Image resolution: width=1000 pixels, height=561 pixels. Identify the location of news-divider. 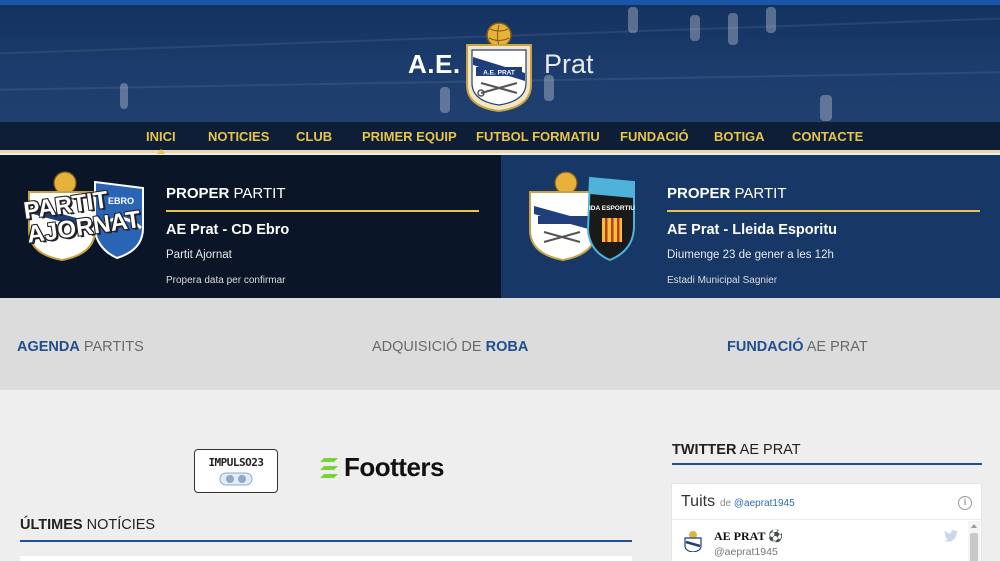
(326, 541).